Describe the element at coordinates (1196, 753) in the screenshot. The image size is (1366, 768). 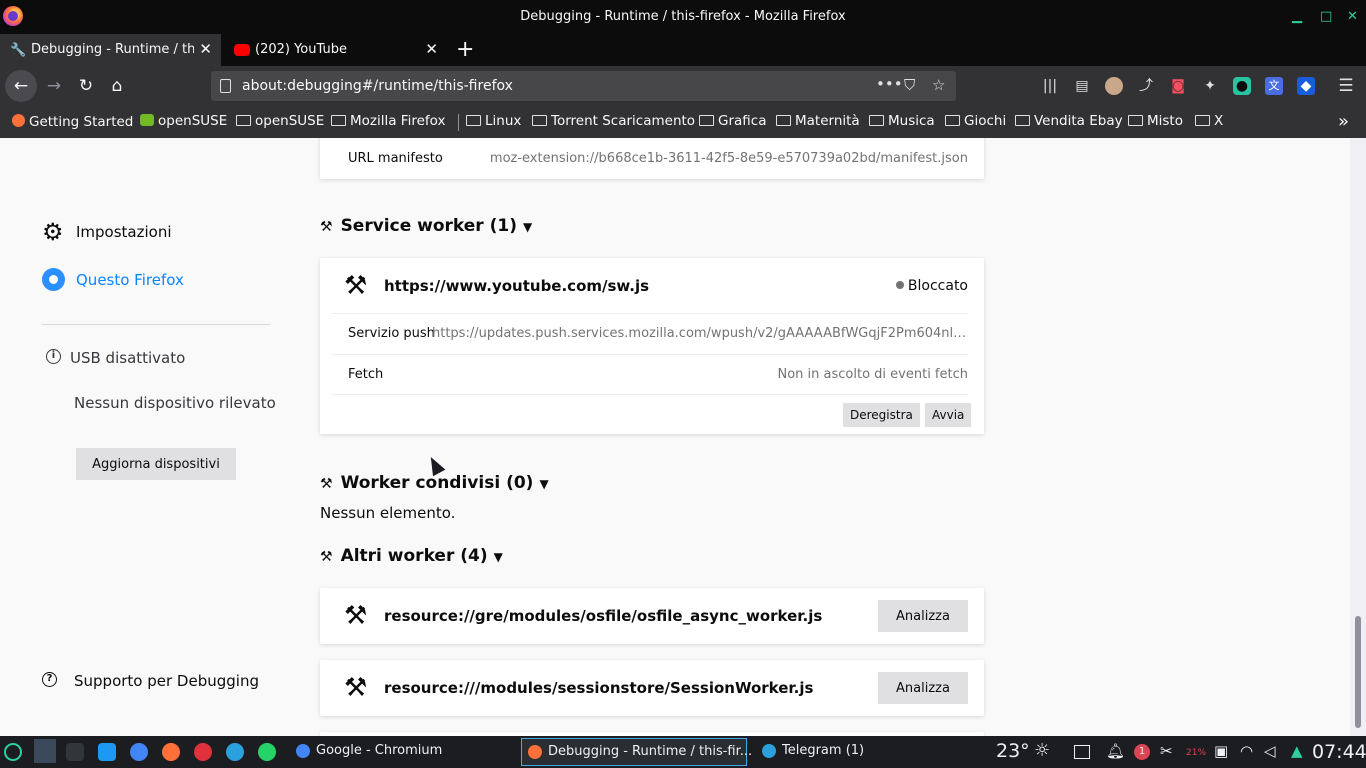
I see `battery-level: 21%` at that location.